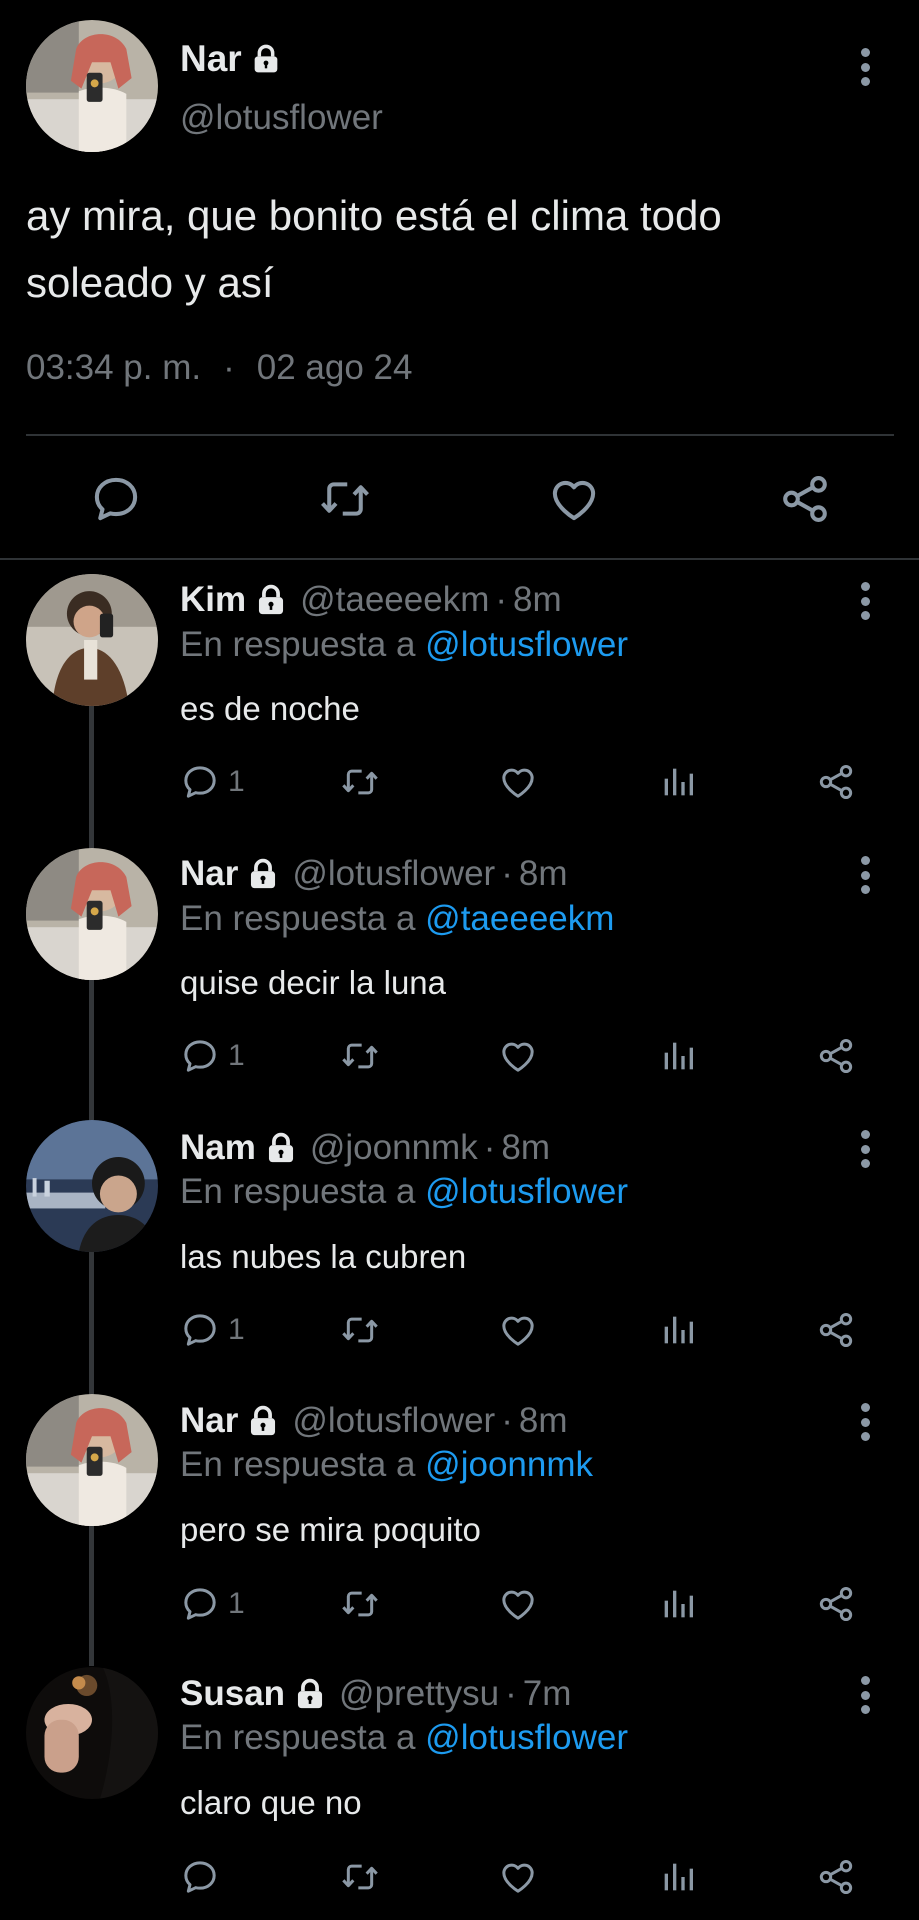 The image size is (919, 1920). What do you see at coordinates (419, 1694) in the screenshot?
I see `author-handle: @prettysu` at bounding box center [419, 1694].